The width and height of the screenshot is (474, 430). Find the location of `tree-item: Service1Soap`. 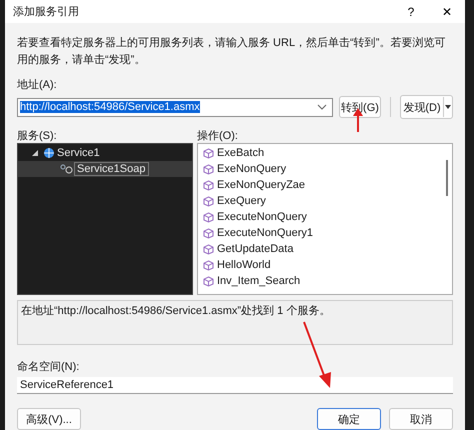

tree-item: Service1Soap is located at coordinates (105, 169).